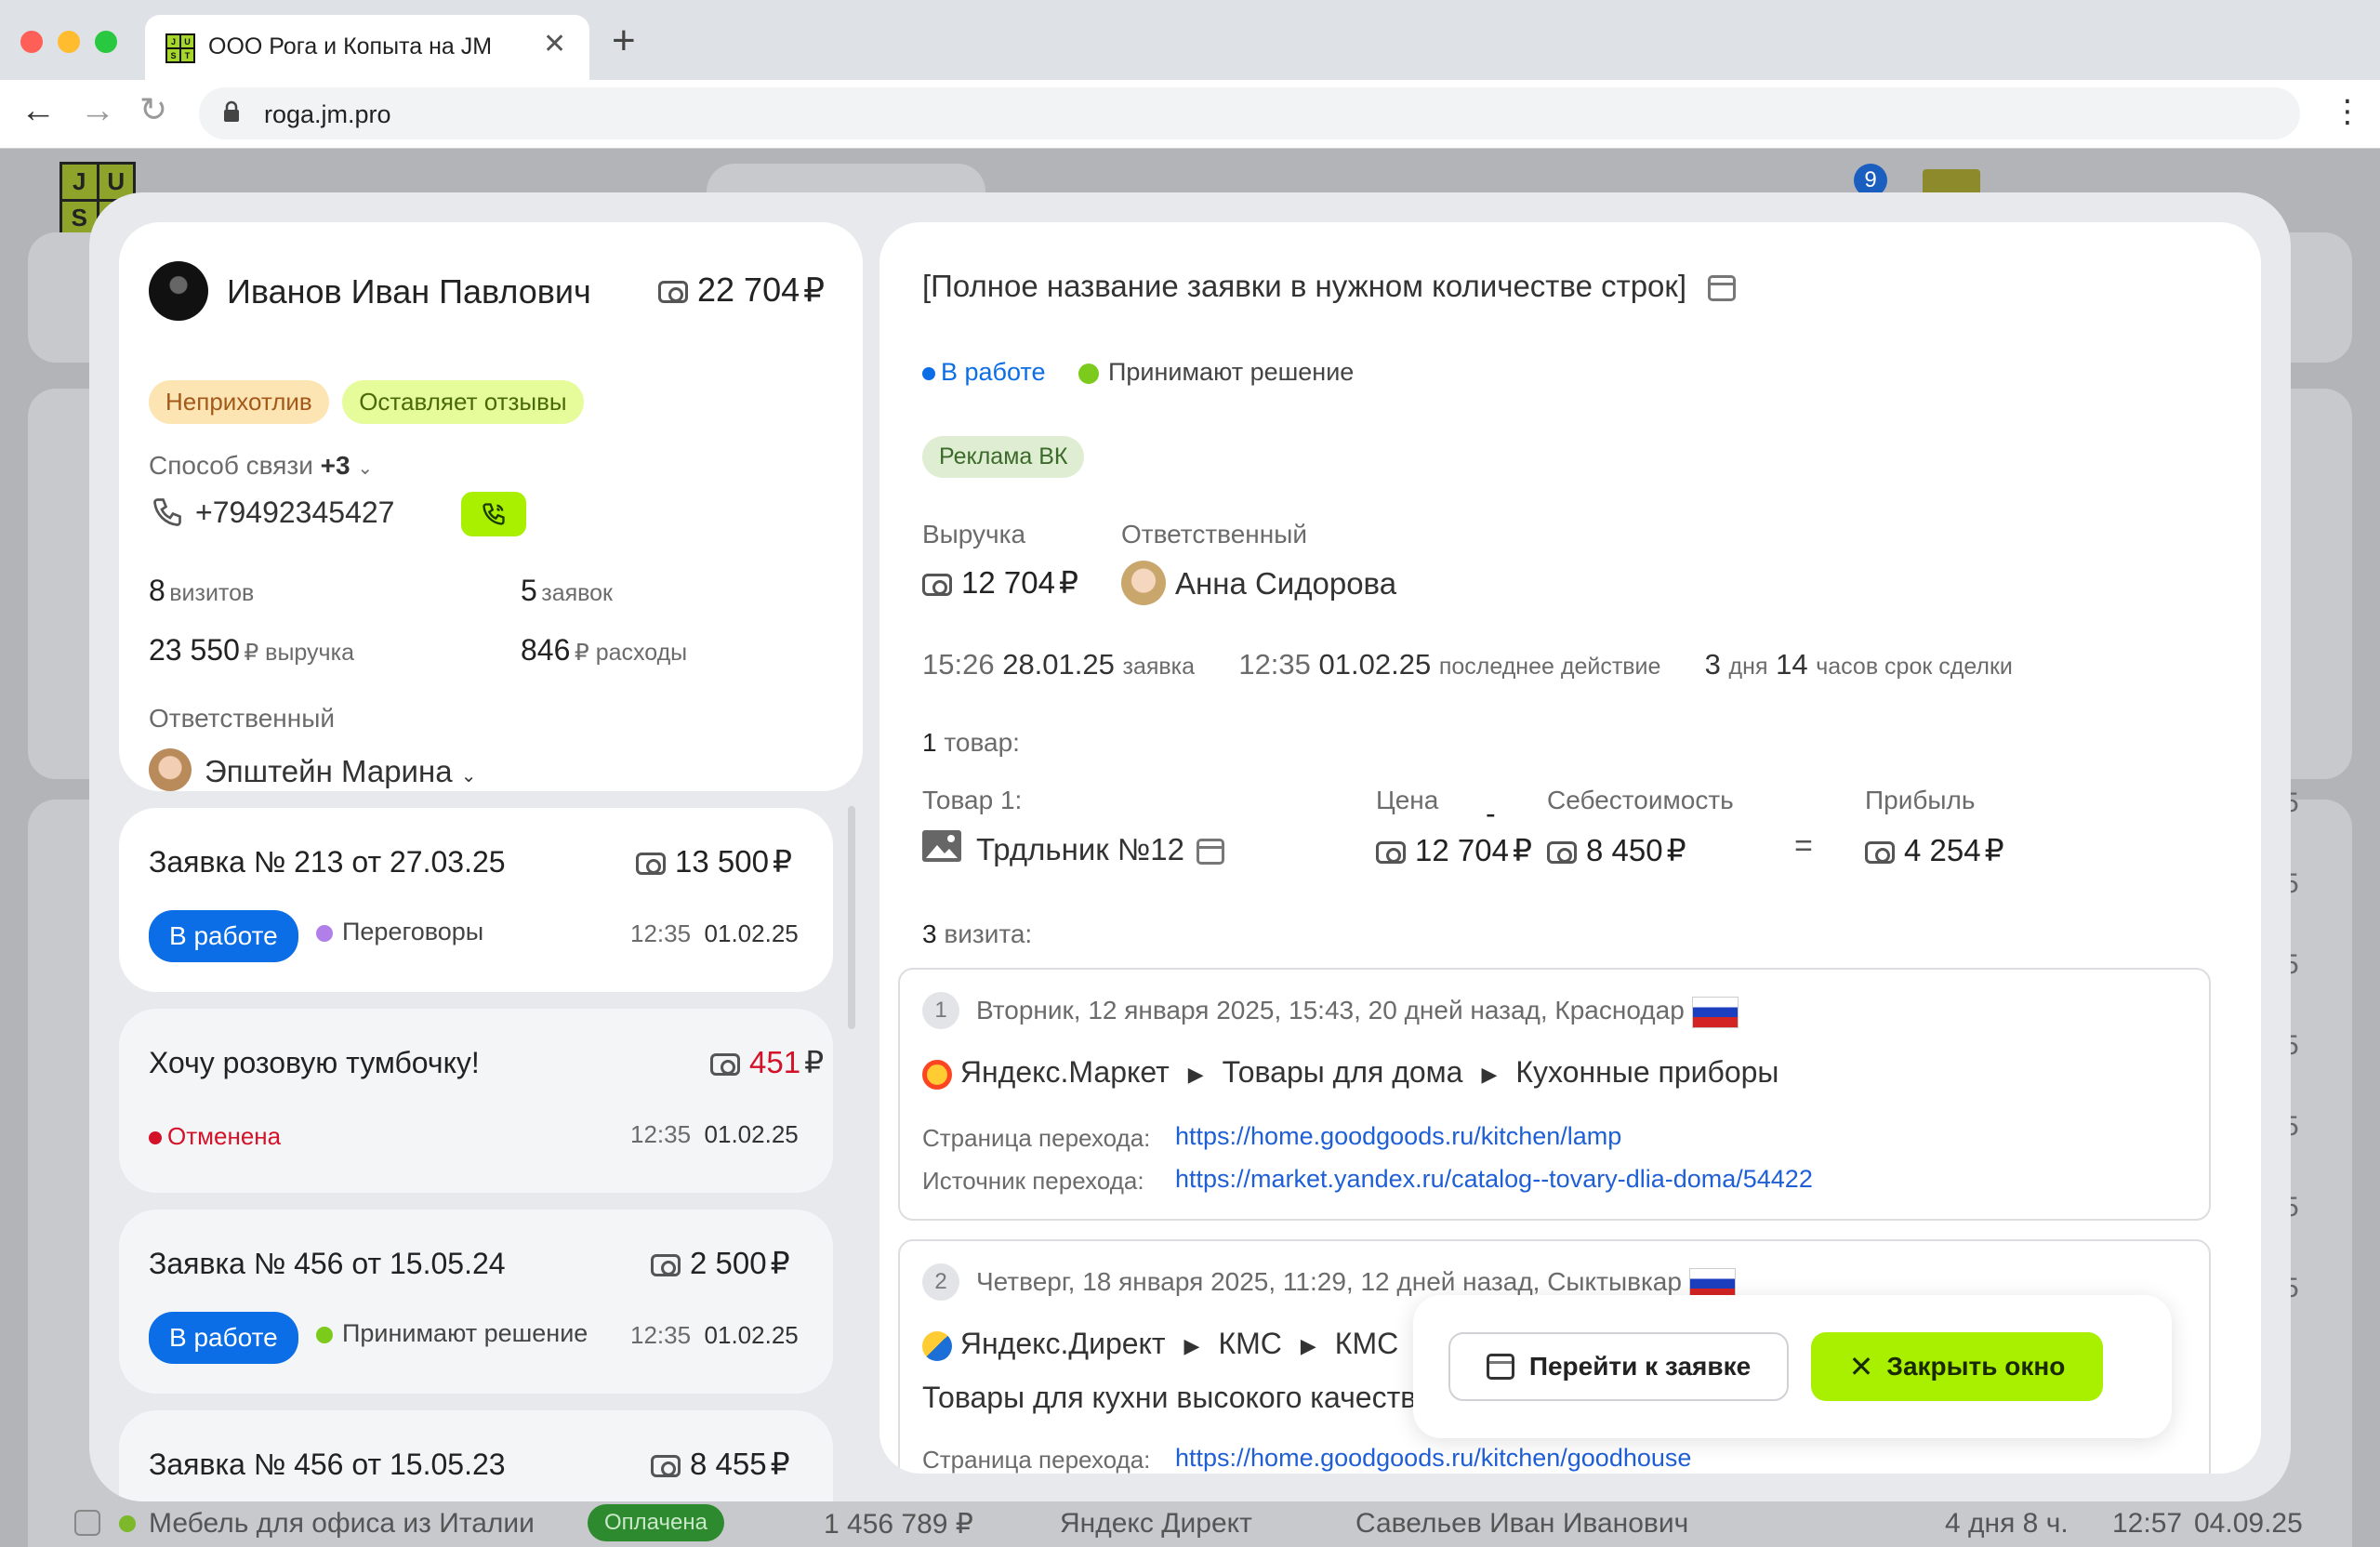 This screenshot has width=2380, height=1547. Describe the element at coordinates (1398, 1136) in the screenshot. I see `page-link: https://home.goodgoods.ru/kitchen/lamp` at that location.